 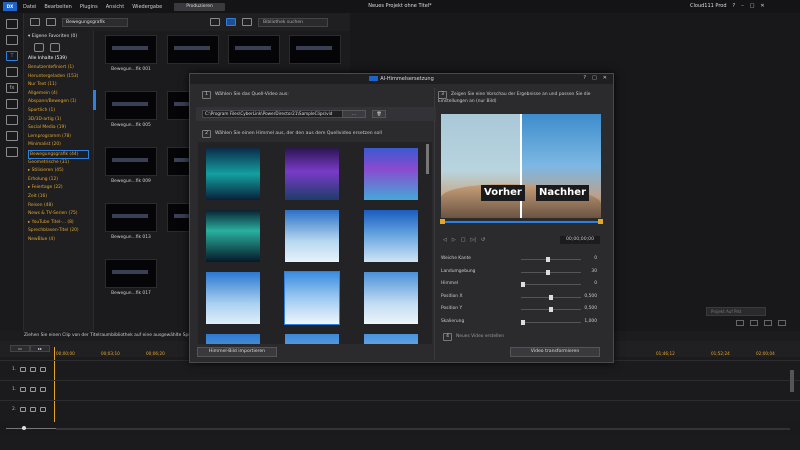 What do you see at coordinates (12, 136) in the screenshot?
I see `filter-icon` at bounding box center [12, 136].